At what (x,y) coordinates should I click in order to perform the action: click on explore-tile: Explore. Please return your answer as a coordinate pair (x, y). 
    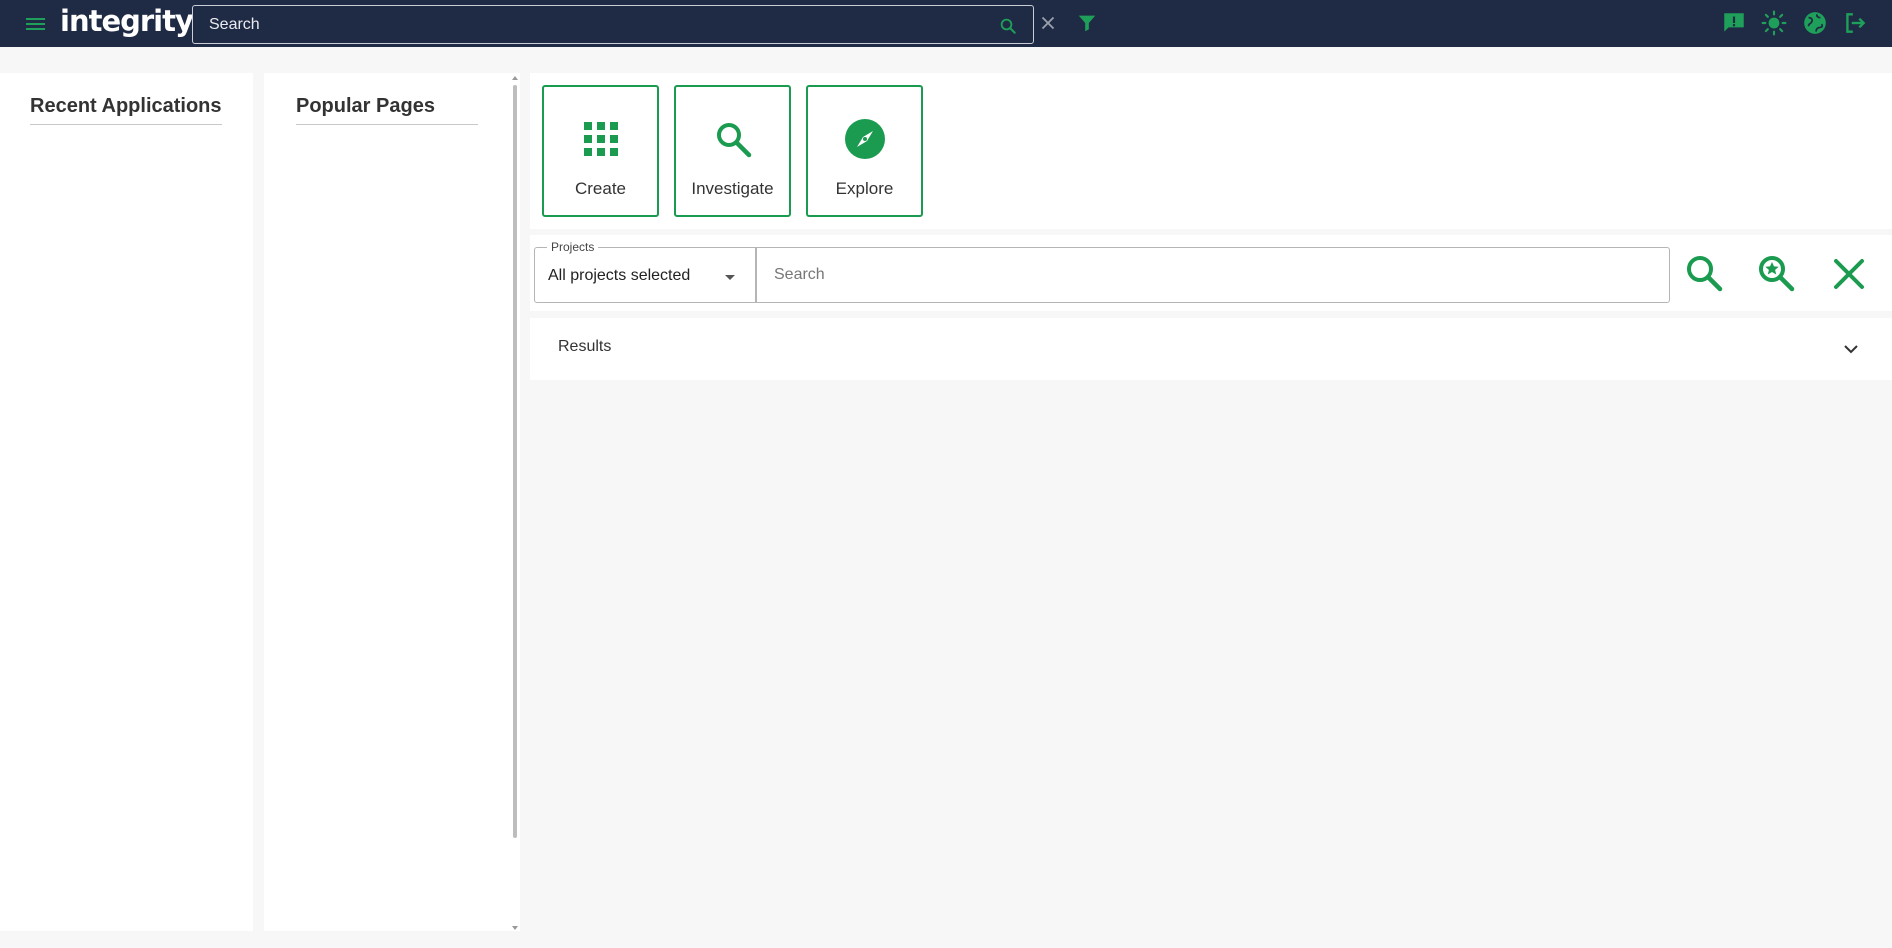
    Looking at the image, I should click on (864, 151).